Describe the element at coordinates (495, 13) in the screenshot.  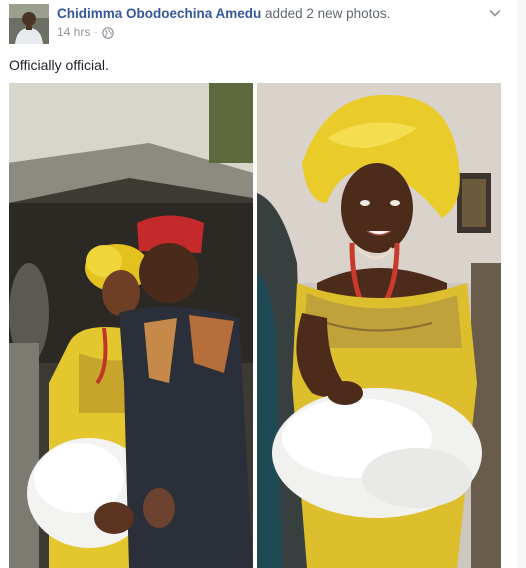
I see `chevron-down-icon` at that location.